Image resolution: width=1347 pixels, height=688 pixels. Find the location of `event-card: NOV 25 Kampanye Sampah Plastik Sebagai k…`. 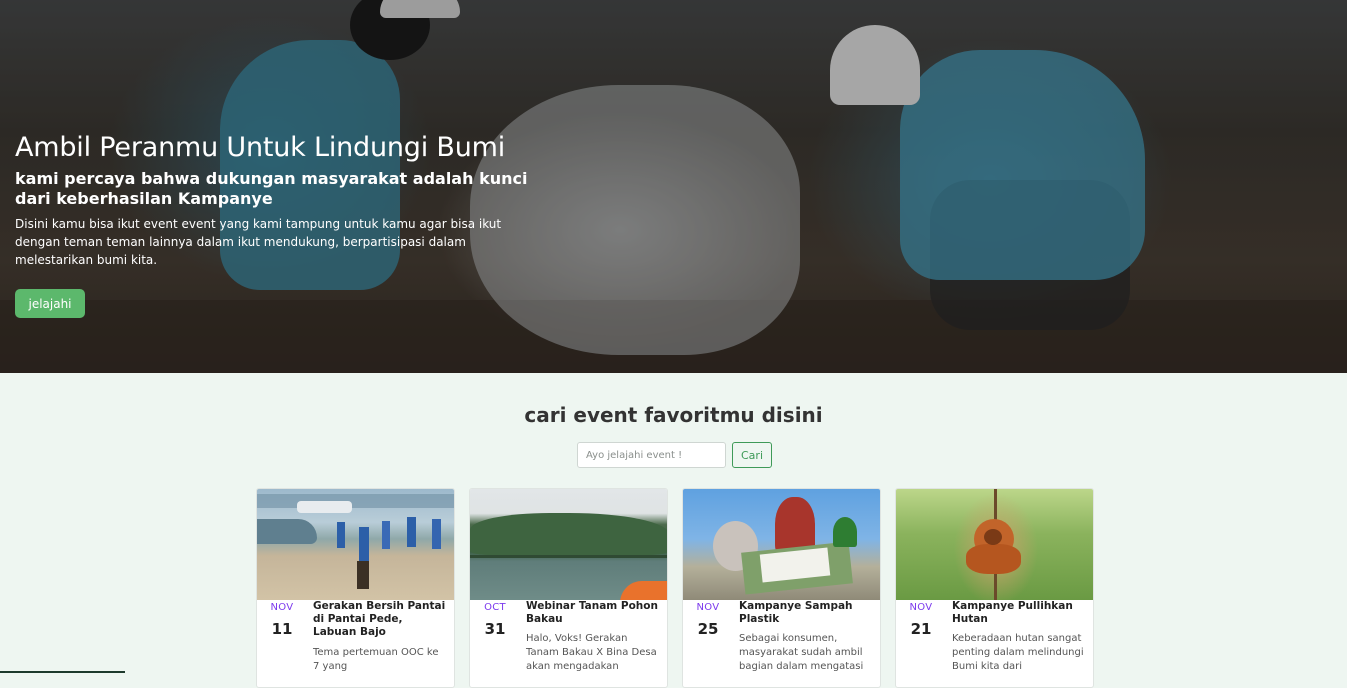

event-card: NOV 25 Kampanye Sampah Plastik Sebagai k… is located at coordinates (781, 588).